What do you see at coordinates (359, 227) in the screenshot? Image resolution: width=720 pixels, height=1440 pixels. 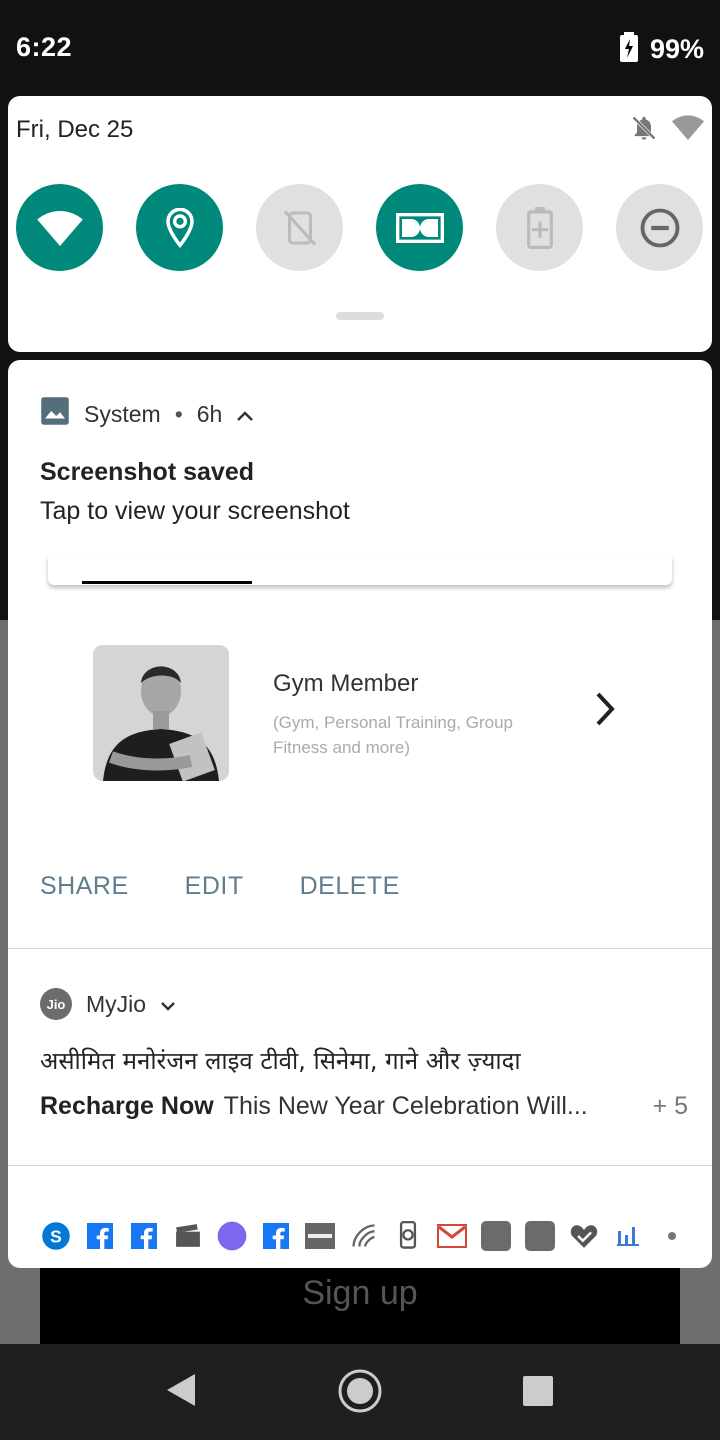 I see `qs-tiles` at bounding box center [359, 227].